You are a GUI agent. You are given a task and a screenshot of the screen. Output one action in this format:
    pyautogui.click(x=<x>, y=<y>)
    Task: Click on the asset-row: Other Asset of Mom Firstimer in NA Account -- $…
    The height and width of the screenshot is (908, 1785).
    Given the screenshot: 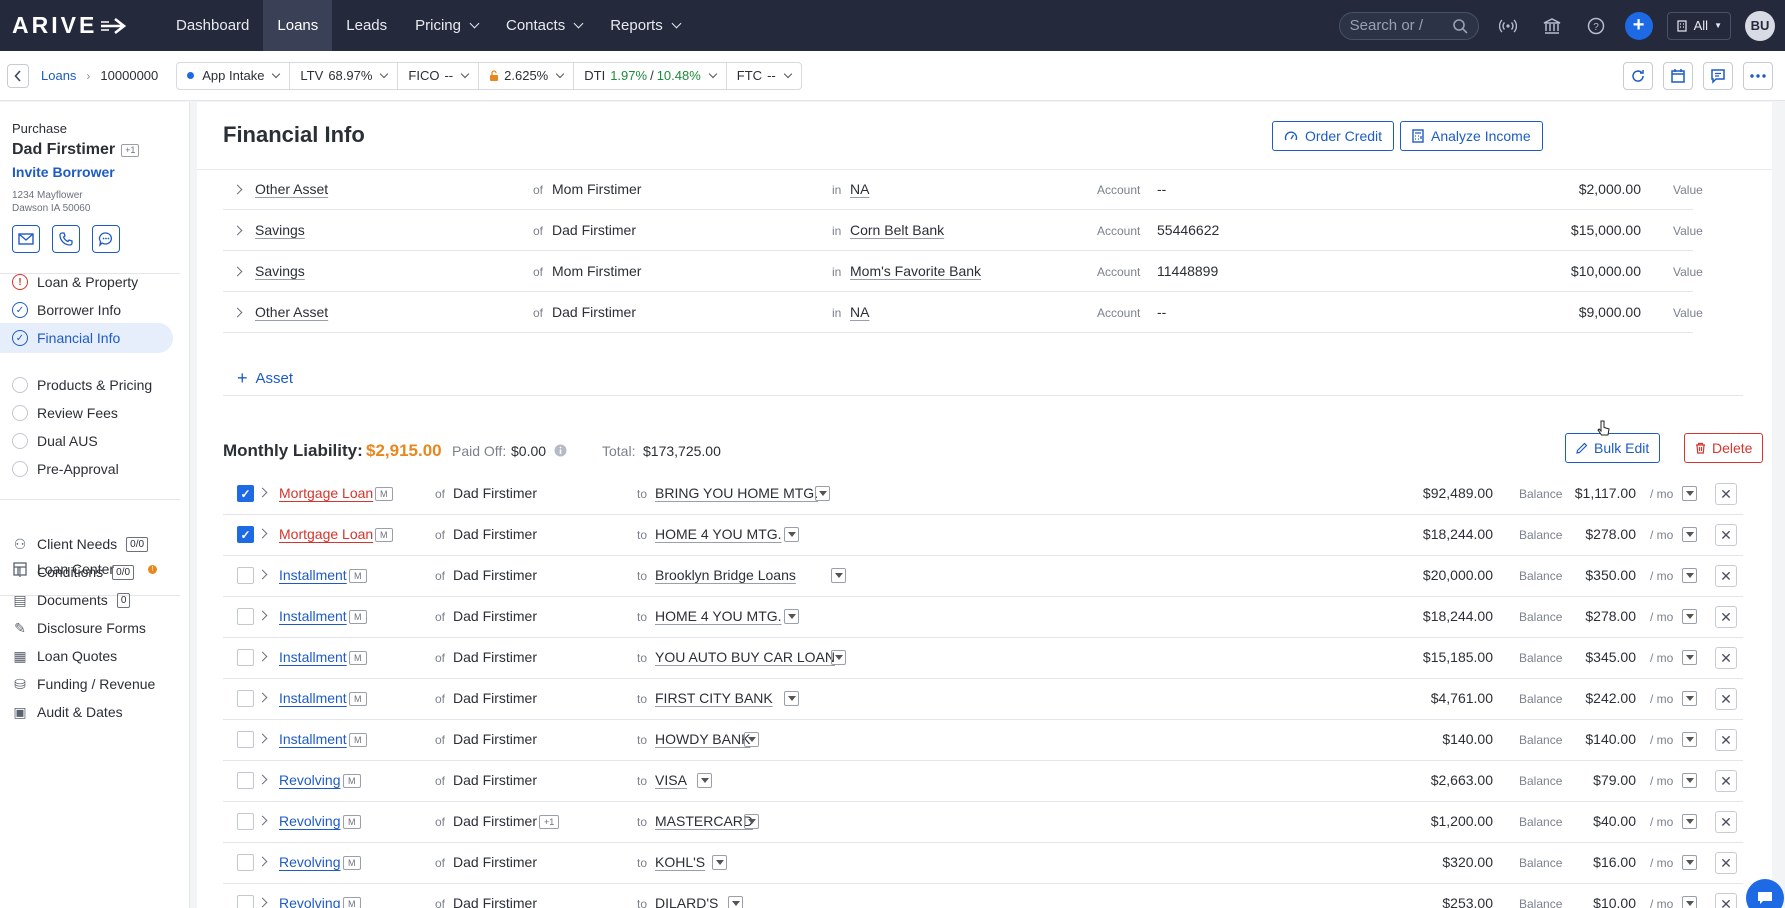 What is the action you would take?
    pyautogui.click(x=963, y=189)
    